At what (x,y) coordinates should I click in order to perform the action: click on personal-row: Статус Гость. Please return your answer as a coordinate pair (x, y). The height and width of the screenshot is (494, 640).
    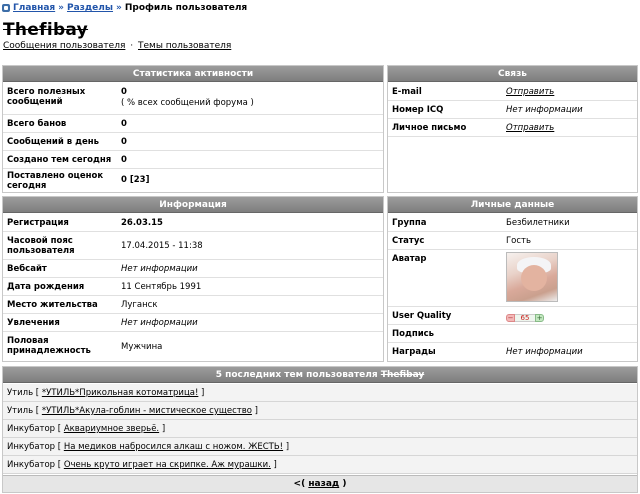
    Looking at the image, I should click on (512, 241).